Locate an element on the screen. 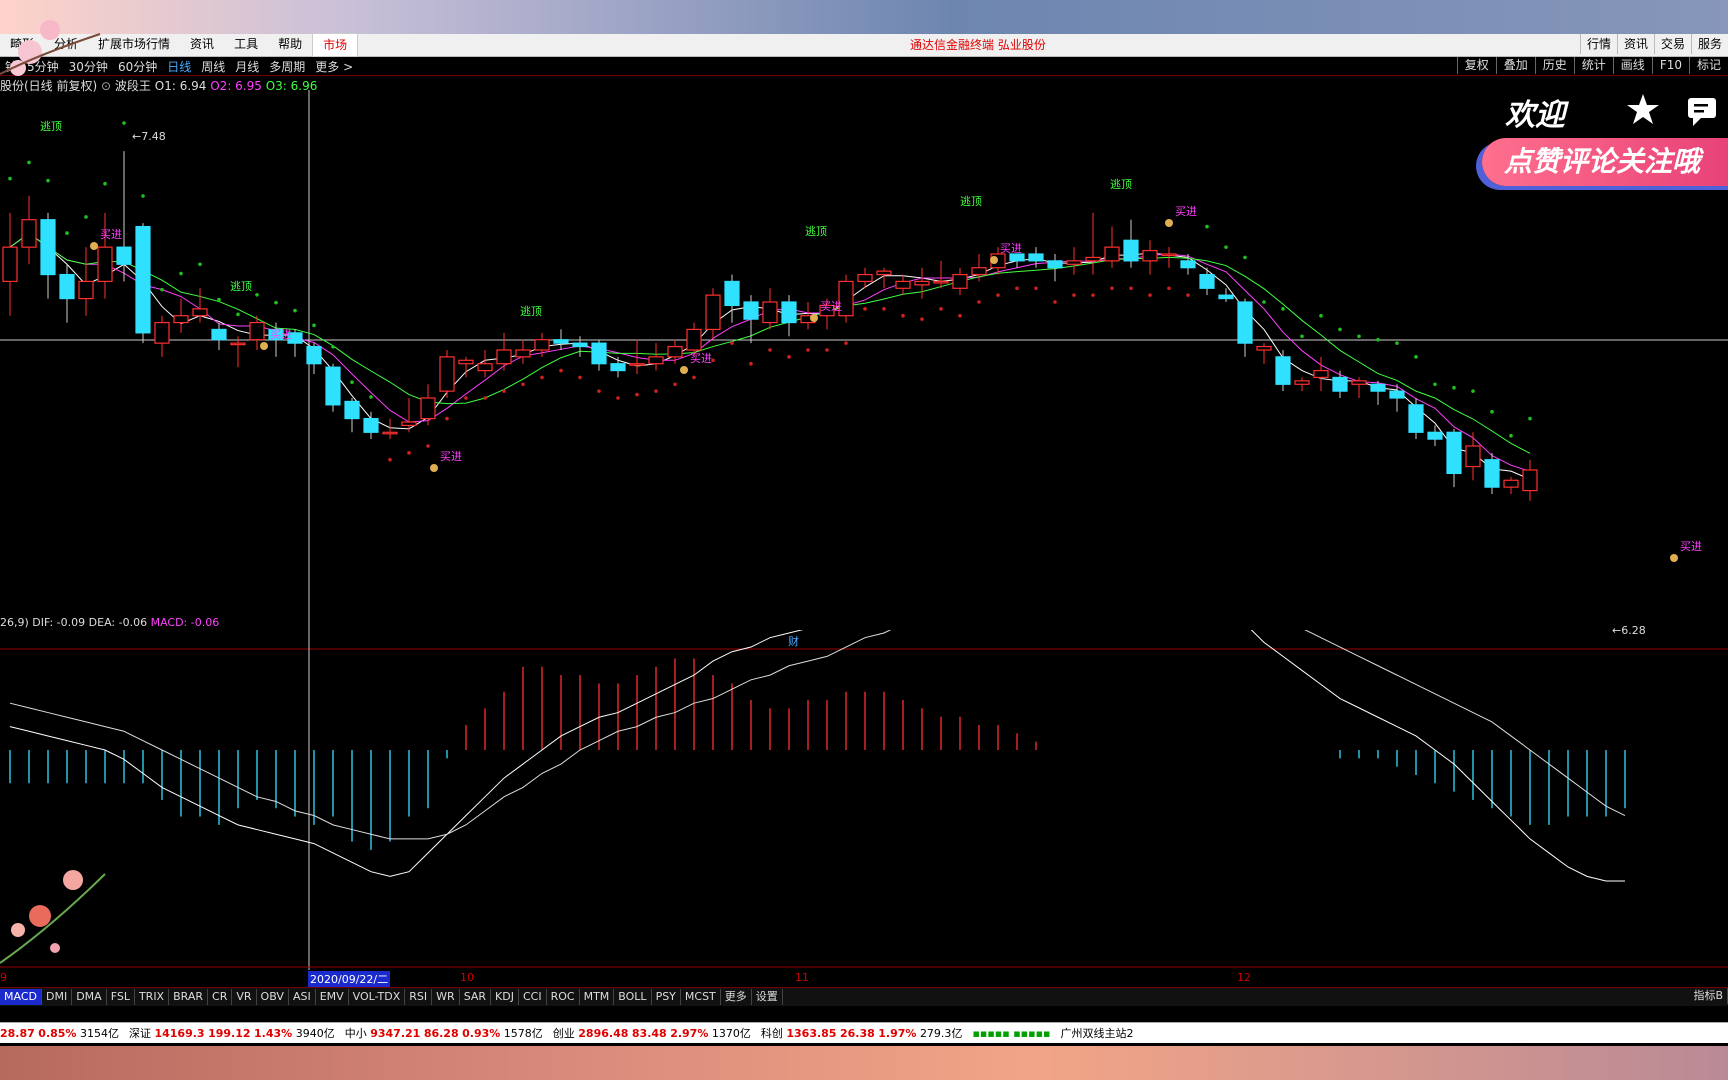 This screenshot has width=1728, height=1080. chart-tool-2: 历史 is located at coordinates (1554, 65).